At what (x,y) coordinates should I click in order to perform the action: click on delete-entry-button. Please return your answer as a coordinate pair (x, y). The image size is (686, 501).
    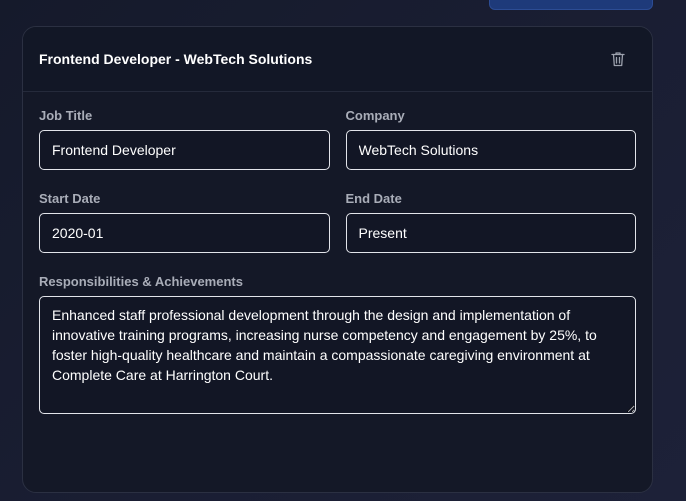
    Looking at the image, I should click on (618, 59).